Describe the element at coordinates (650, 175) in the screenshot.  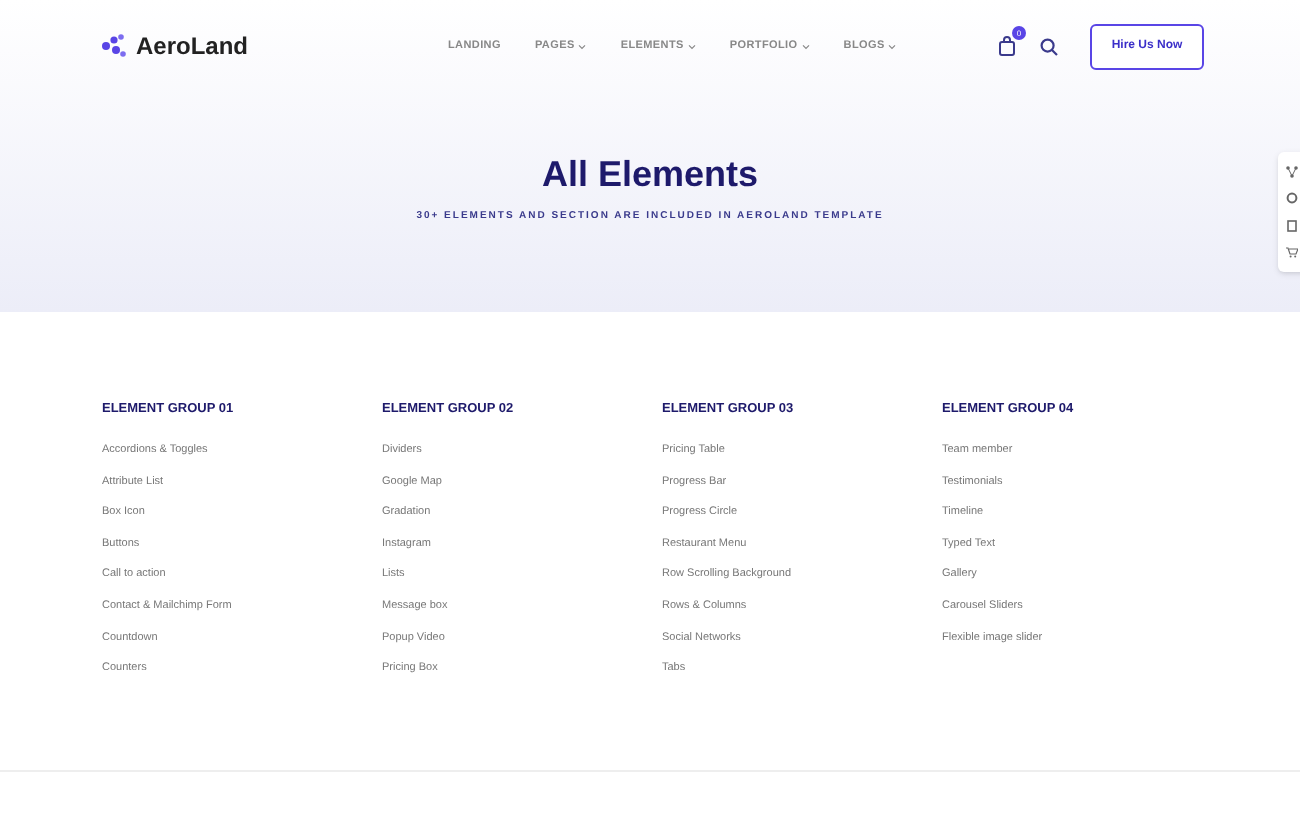
I see `page-title: All Elements` at that location.